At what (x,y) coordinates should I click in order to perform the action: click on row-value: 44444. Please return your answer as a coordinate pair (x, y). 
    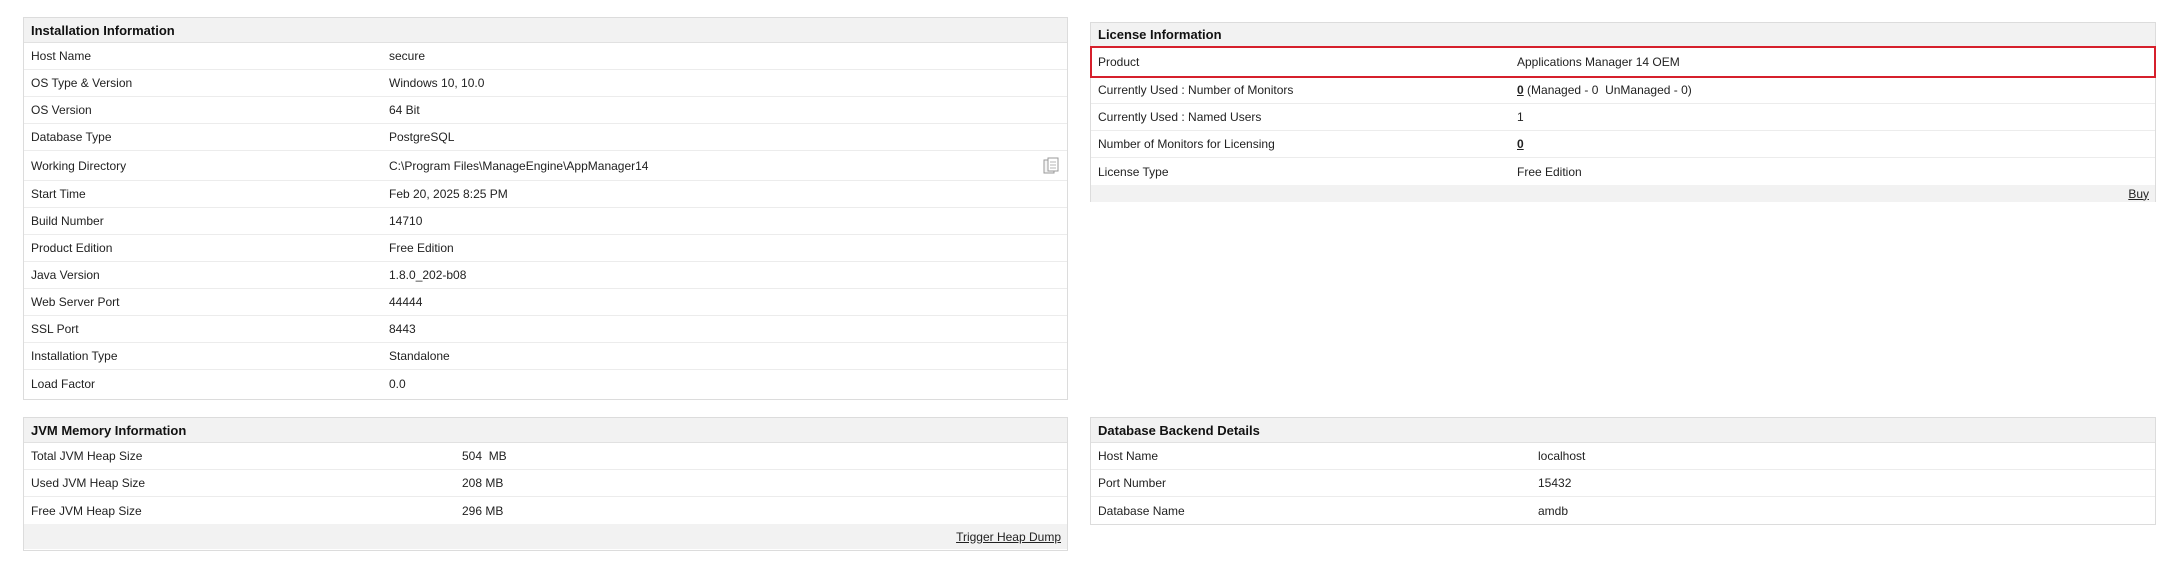
    Looking at the image, I should click on (406, 302).